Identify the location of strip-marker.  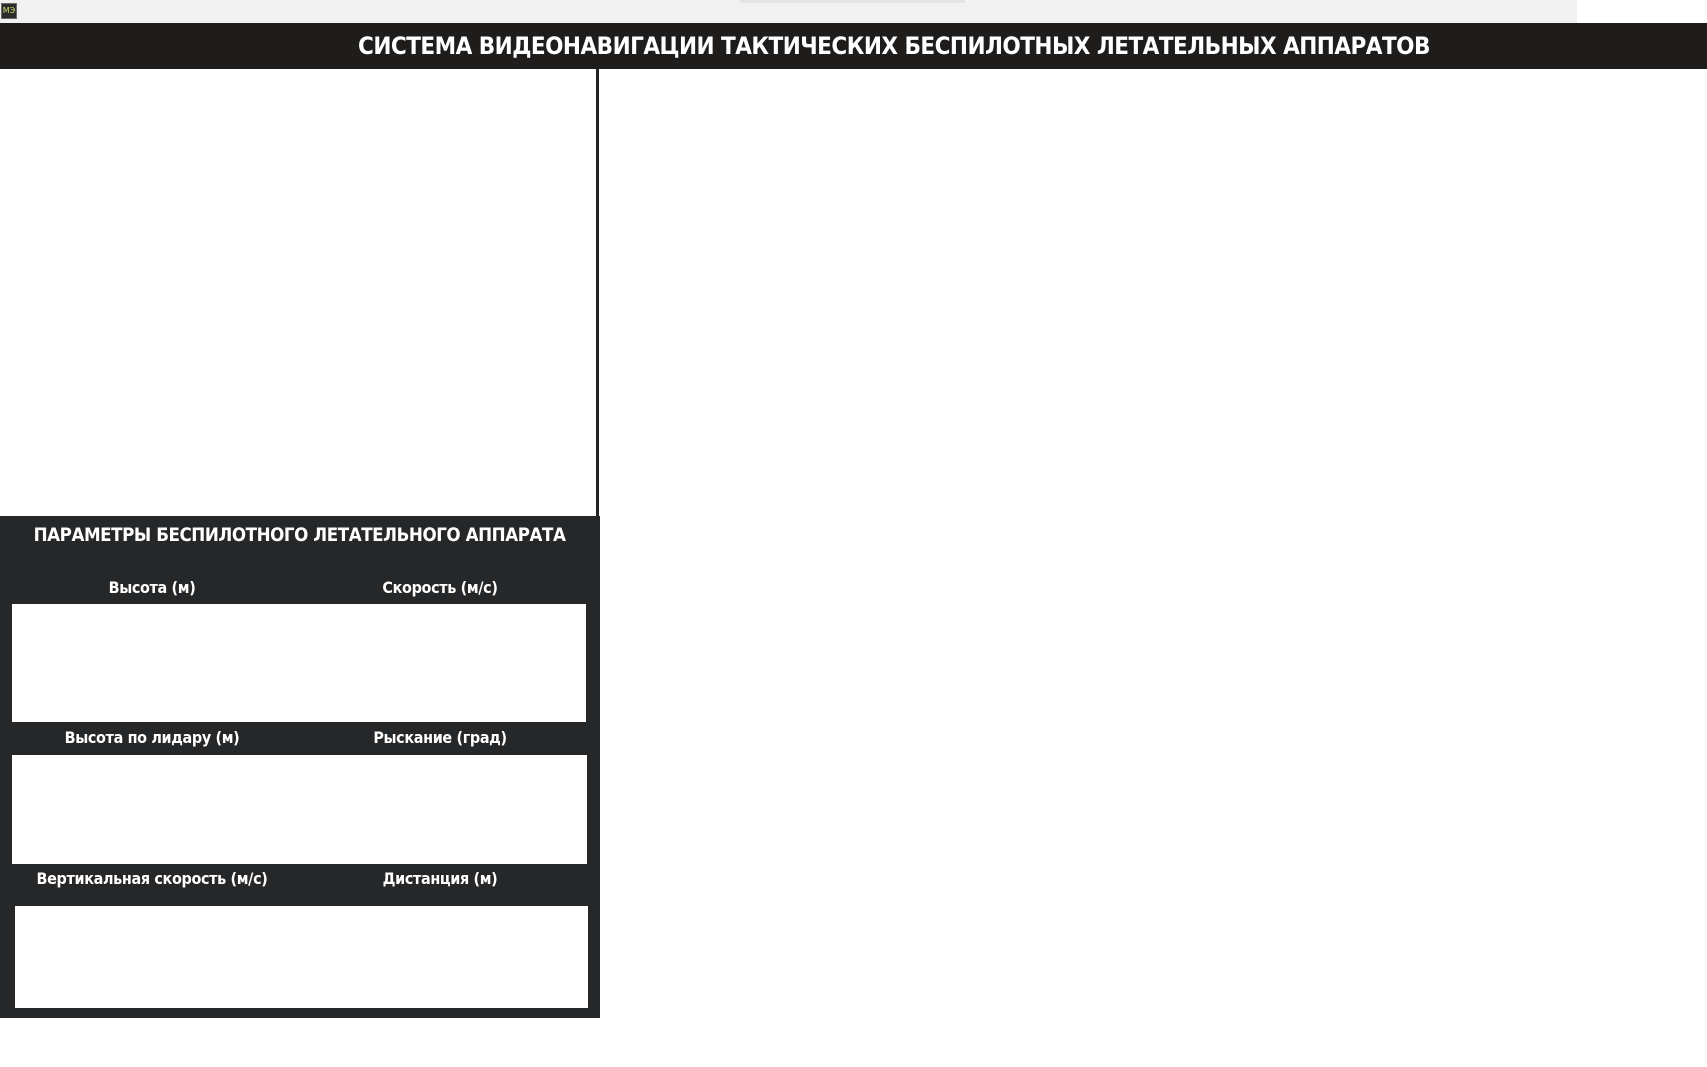
(852, 1).